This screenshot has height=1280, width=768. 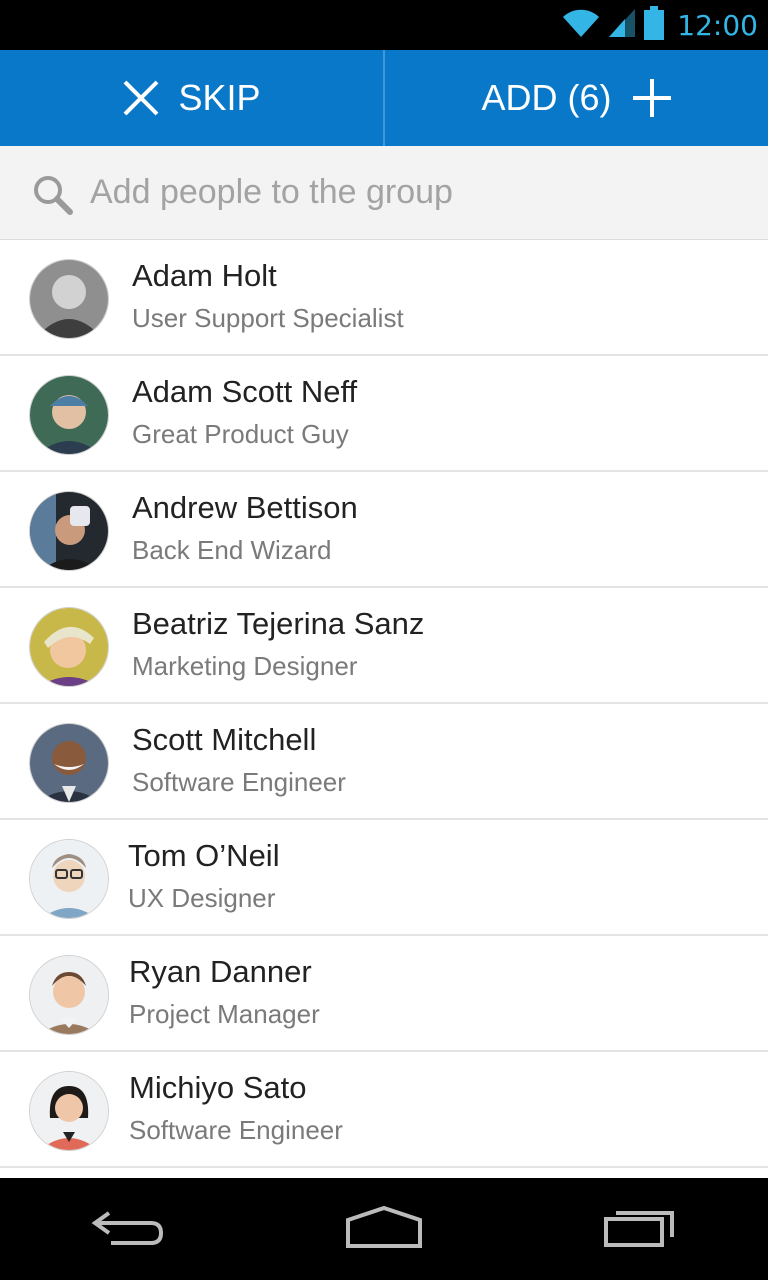 What do you see at coordinates (384, 414) in the screenshot?
I see `contact-row: Adam Scott Neff Great Product Guy` at bounding box center [384, 414].